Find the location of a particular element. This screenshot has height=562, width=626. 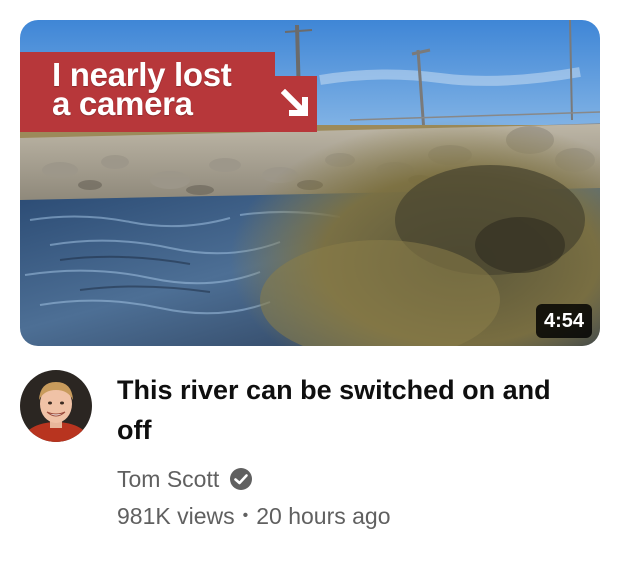

view-count: 981K views is located at coordinates (176, 515).